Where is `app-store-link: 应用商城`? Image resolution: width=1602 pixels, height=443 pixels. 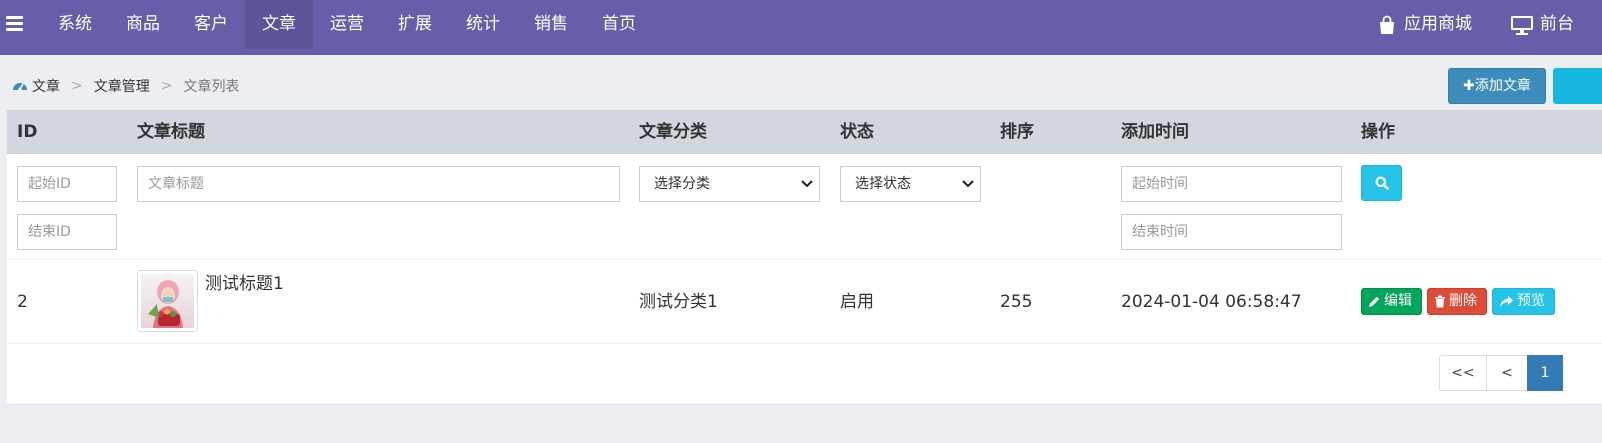
app-store-link: 应用商城 is located at coordinates (1424, 24).